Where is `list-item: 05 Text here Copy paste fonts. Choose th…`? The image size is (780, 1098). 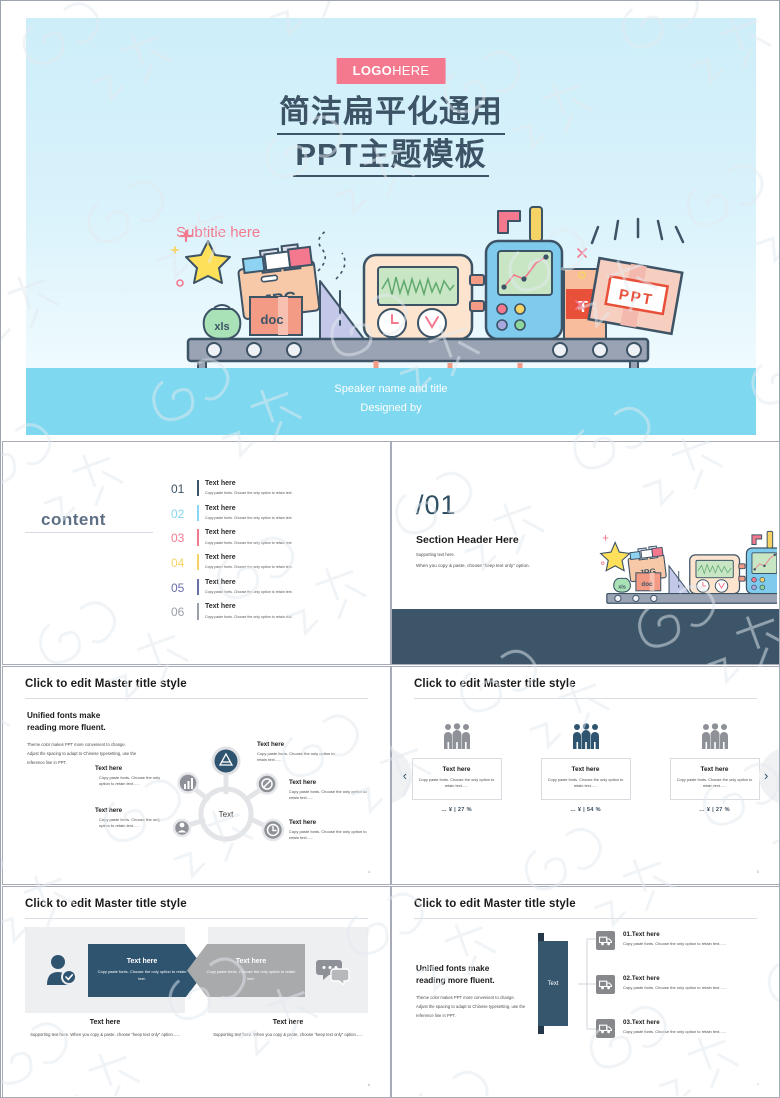 list-item: 05 Text here Copy paste fonts. Choose th… is located at coordinates (271, 586).